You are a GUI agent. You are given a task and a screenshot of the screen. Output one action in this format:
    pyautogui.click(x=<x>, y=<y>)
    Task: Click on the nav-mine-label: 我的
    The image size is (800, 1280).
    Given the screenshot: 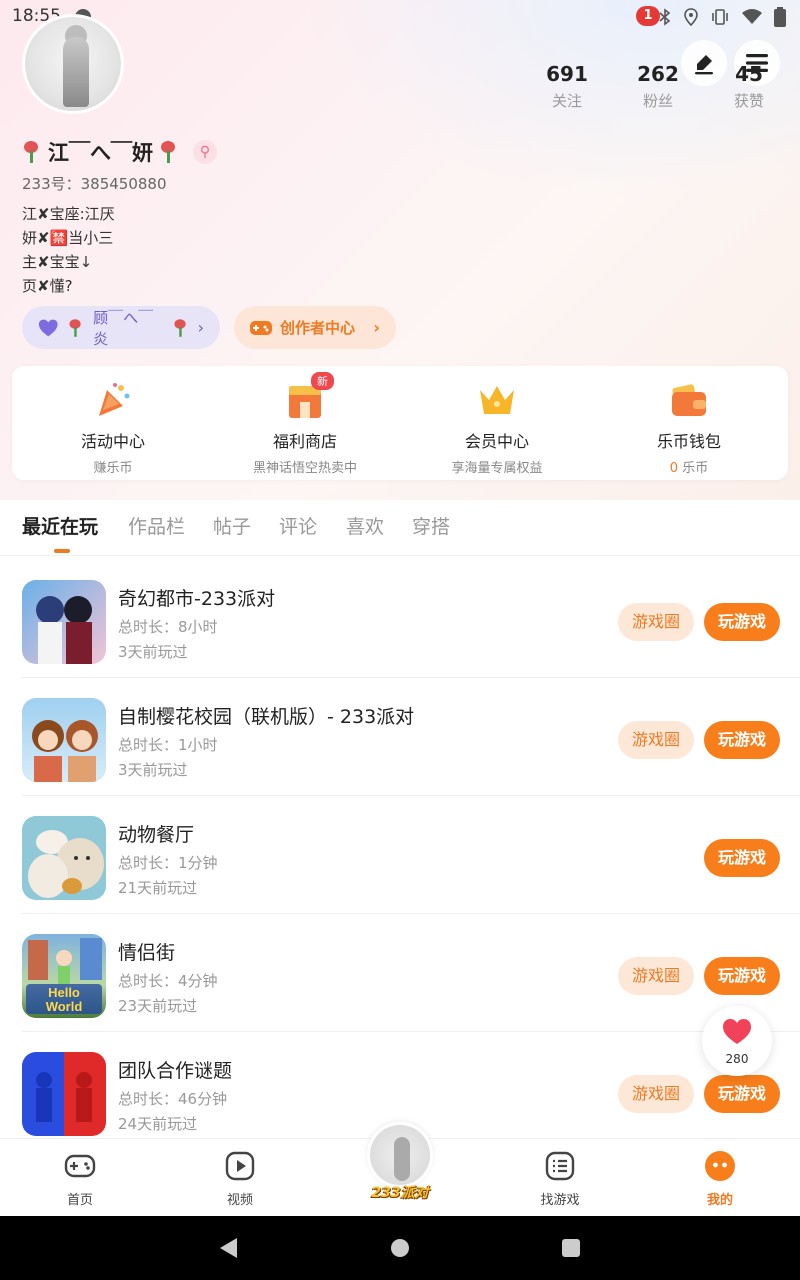 What is the action you would take?
    pyautogui.click(x=719, y=1200)
    